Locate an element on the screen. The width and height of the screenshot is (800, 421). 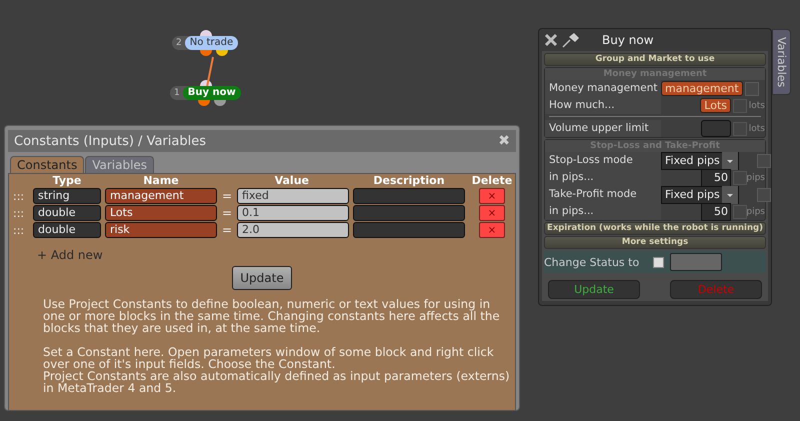
field-label: Money management is located at coordinates (603, 88).